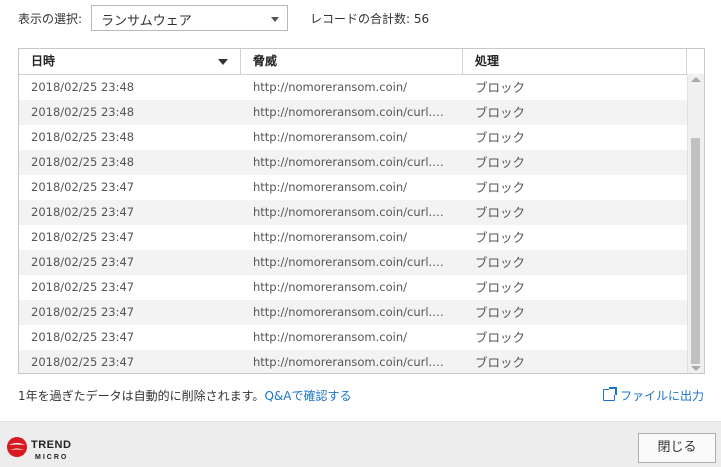  I want to click on filter-bar: 表示の選択: ランサムウェア レコードの合計数: 56, so click(360, 19).